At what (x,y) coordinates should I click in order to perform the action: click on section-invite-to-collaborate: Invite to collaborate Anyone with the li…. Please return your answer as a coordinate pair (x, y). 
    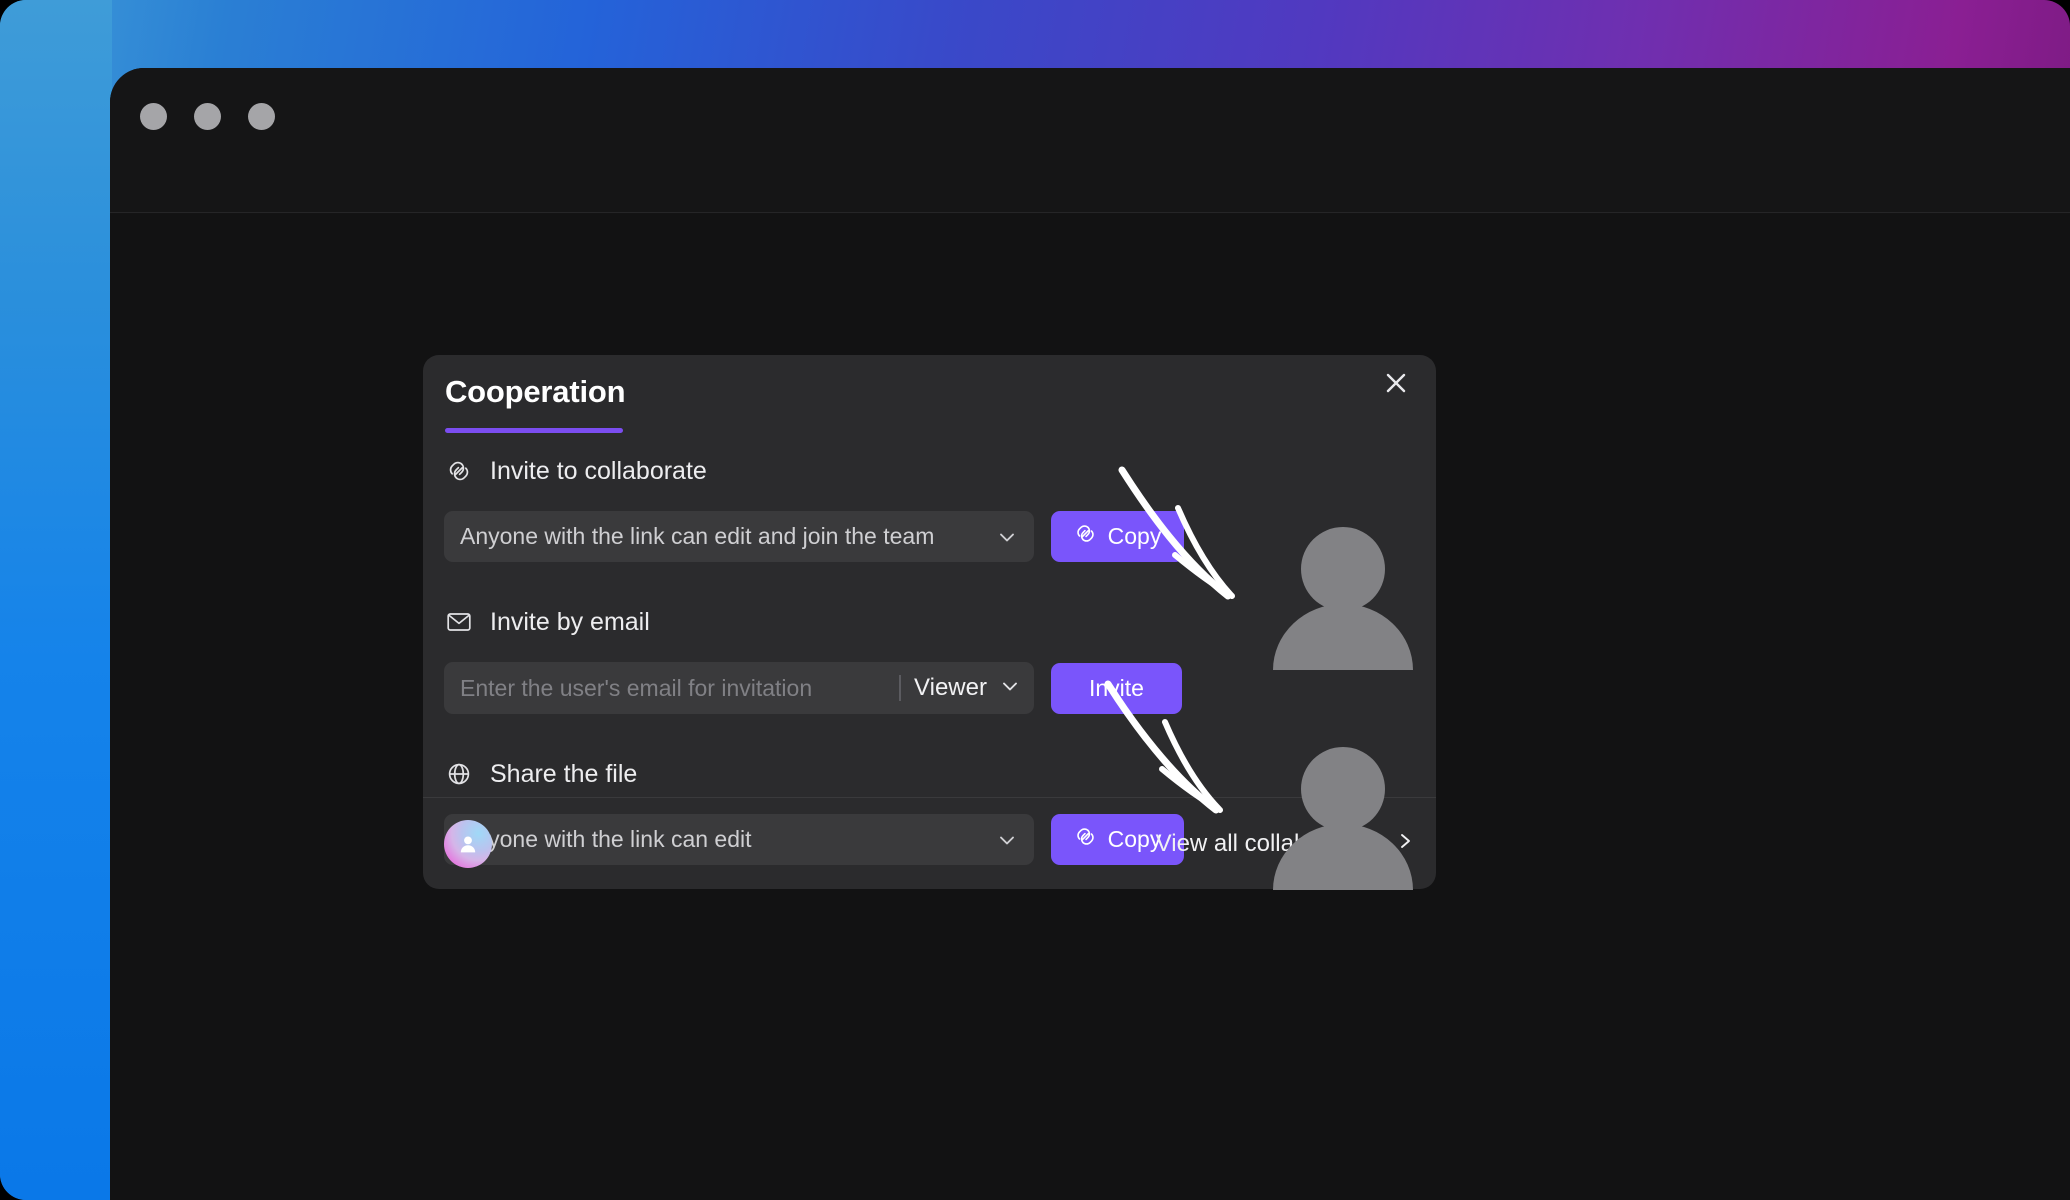
    Looking at the image, I should click on (929, 506).